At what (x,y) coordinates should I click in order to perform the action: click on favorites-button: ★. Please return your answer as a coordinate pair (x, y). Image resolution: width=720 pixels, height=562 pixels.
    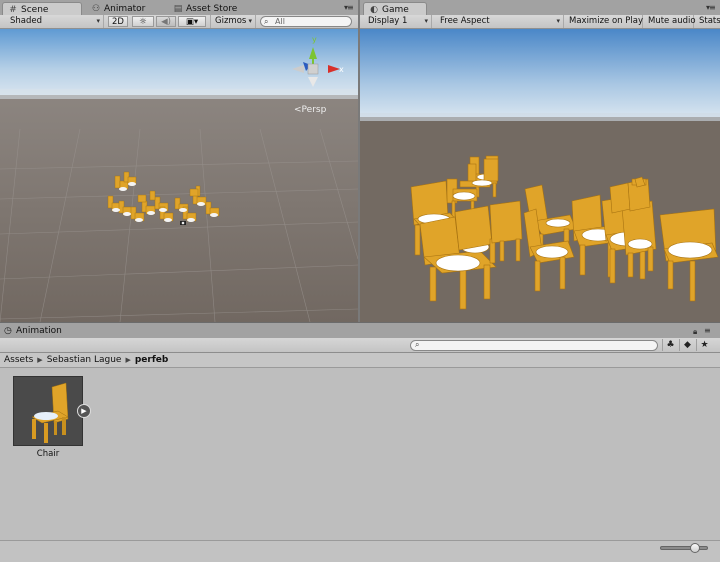
    Looking at the image, I should click on (704, 345).